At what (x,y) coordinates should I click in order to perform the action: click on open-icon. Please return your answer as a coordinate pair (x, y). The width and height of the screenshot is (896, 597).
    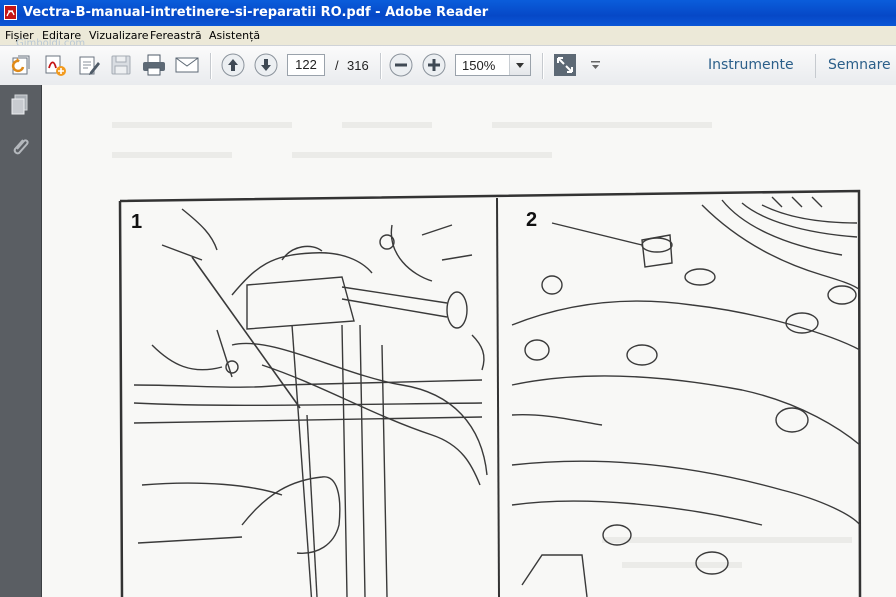
    Looking at the image, I should click on (22, 65).